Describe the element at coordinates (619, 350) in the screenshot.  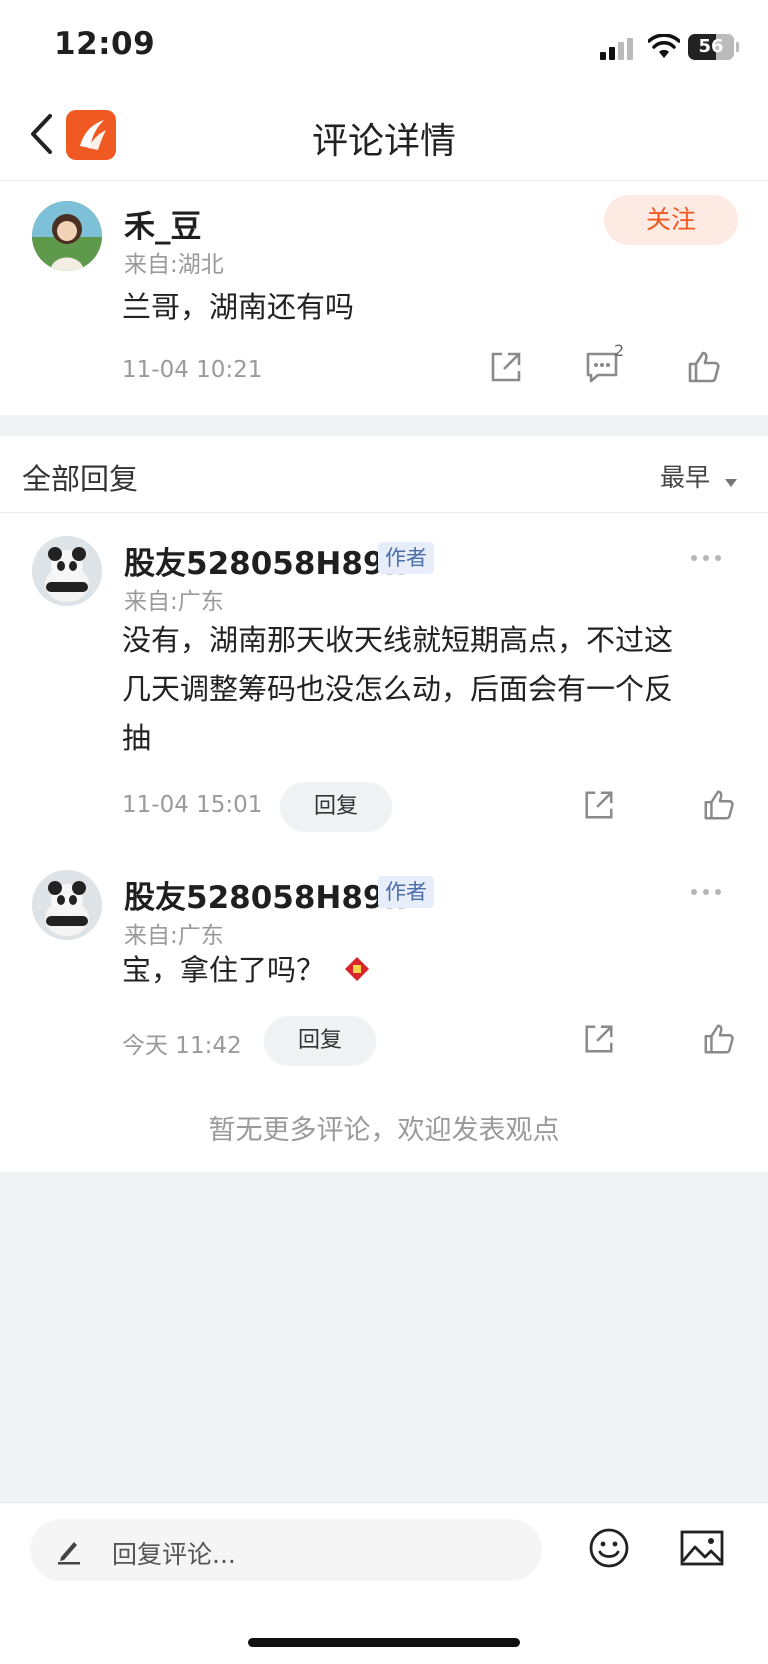
I see `reply-count-badge: 2` at that location.